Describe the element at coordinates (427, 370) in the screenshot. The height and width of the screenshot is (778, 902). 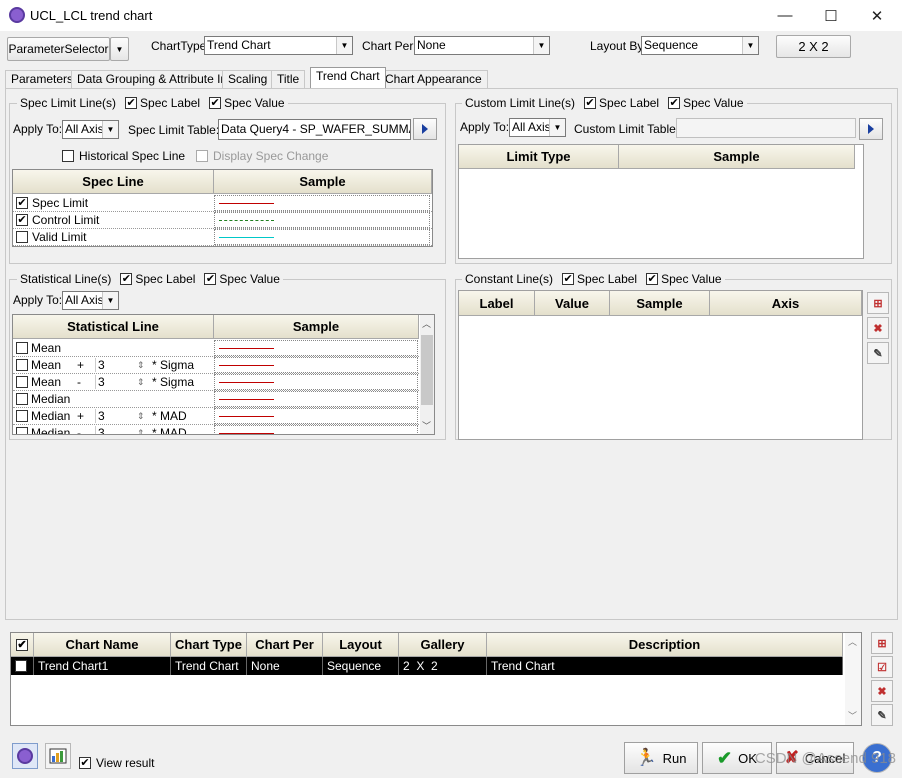
I see `scrollbar-thumb` at that location.